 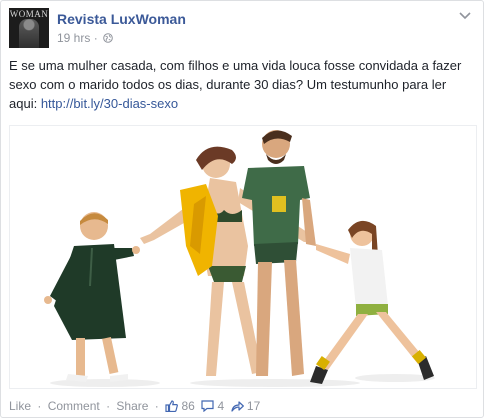 I want to click on thumbs-up-icon, so click(x=172, y=406).